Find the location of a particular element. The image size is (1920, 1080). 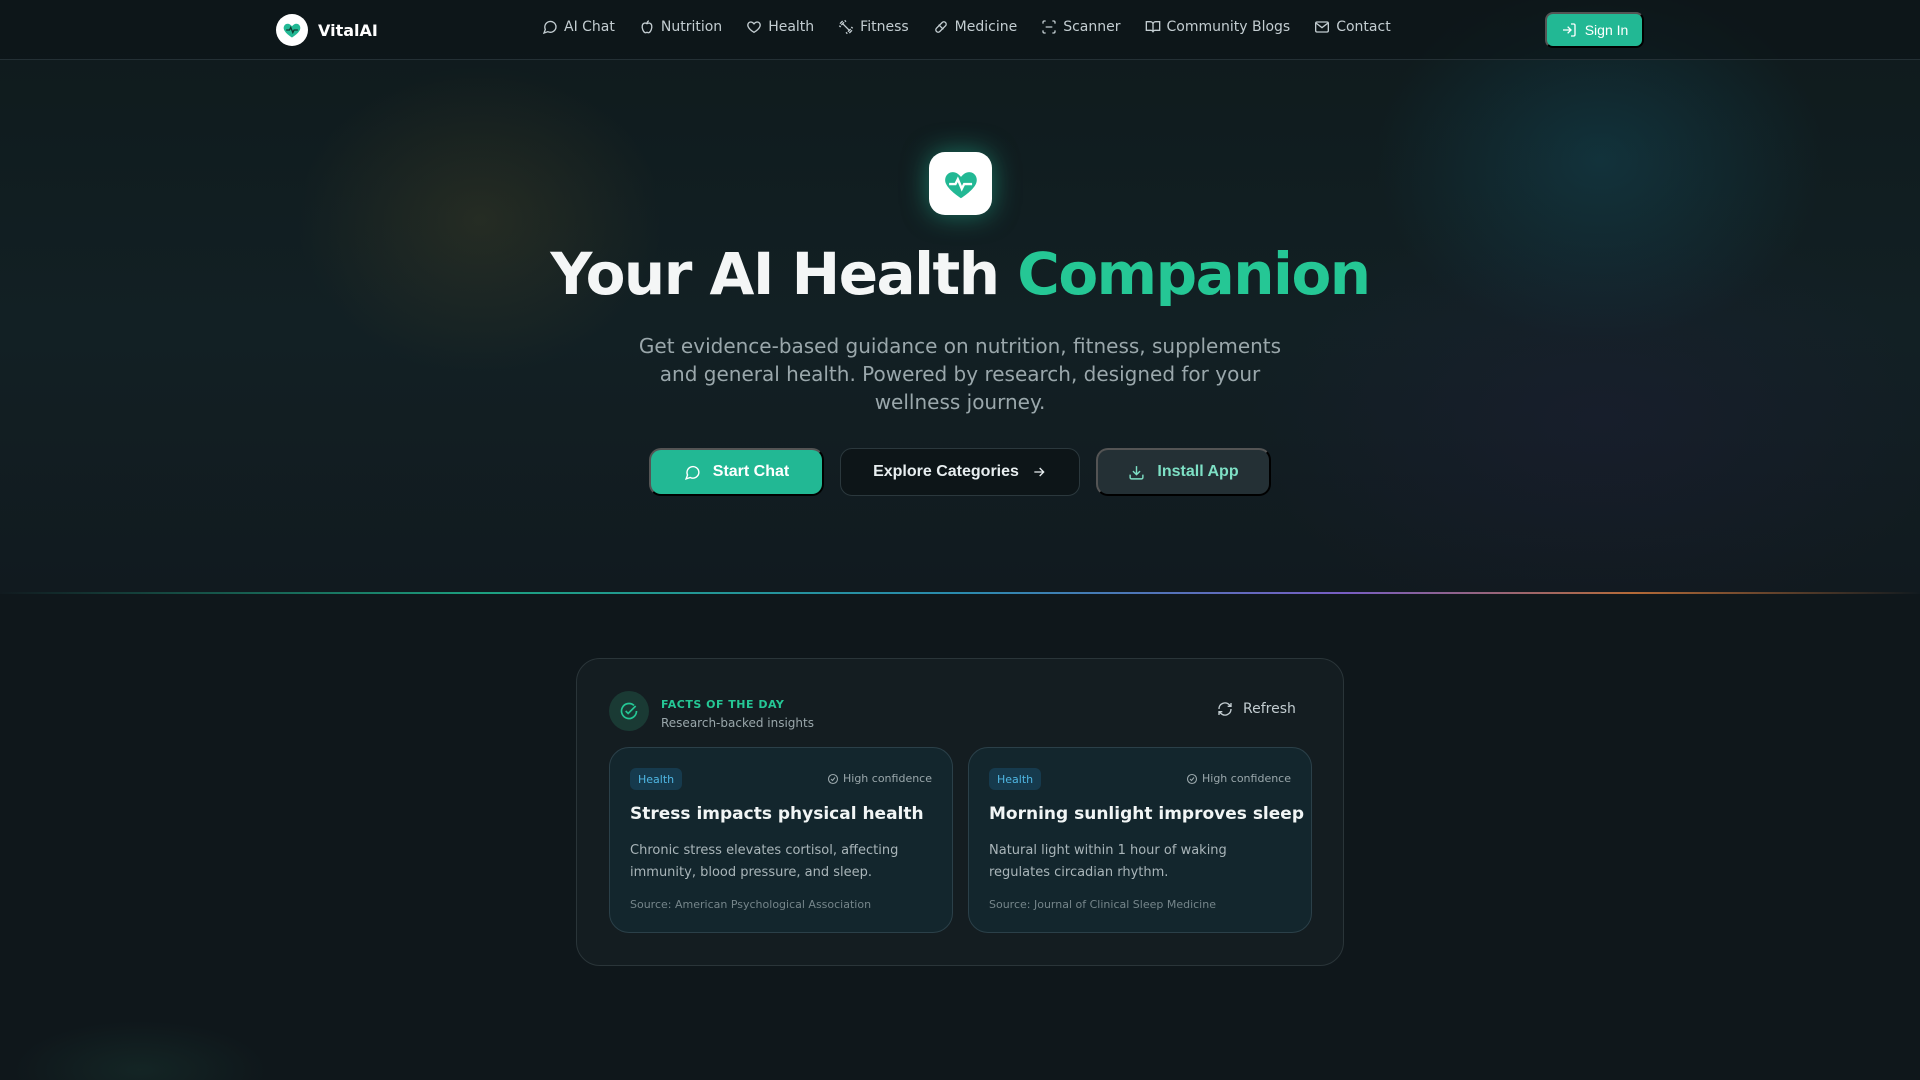

explore-categories-button: Explore Categories is located at coordinates (960, 472).